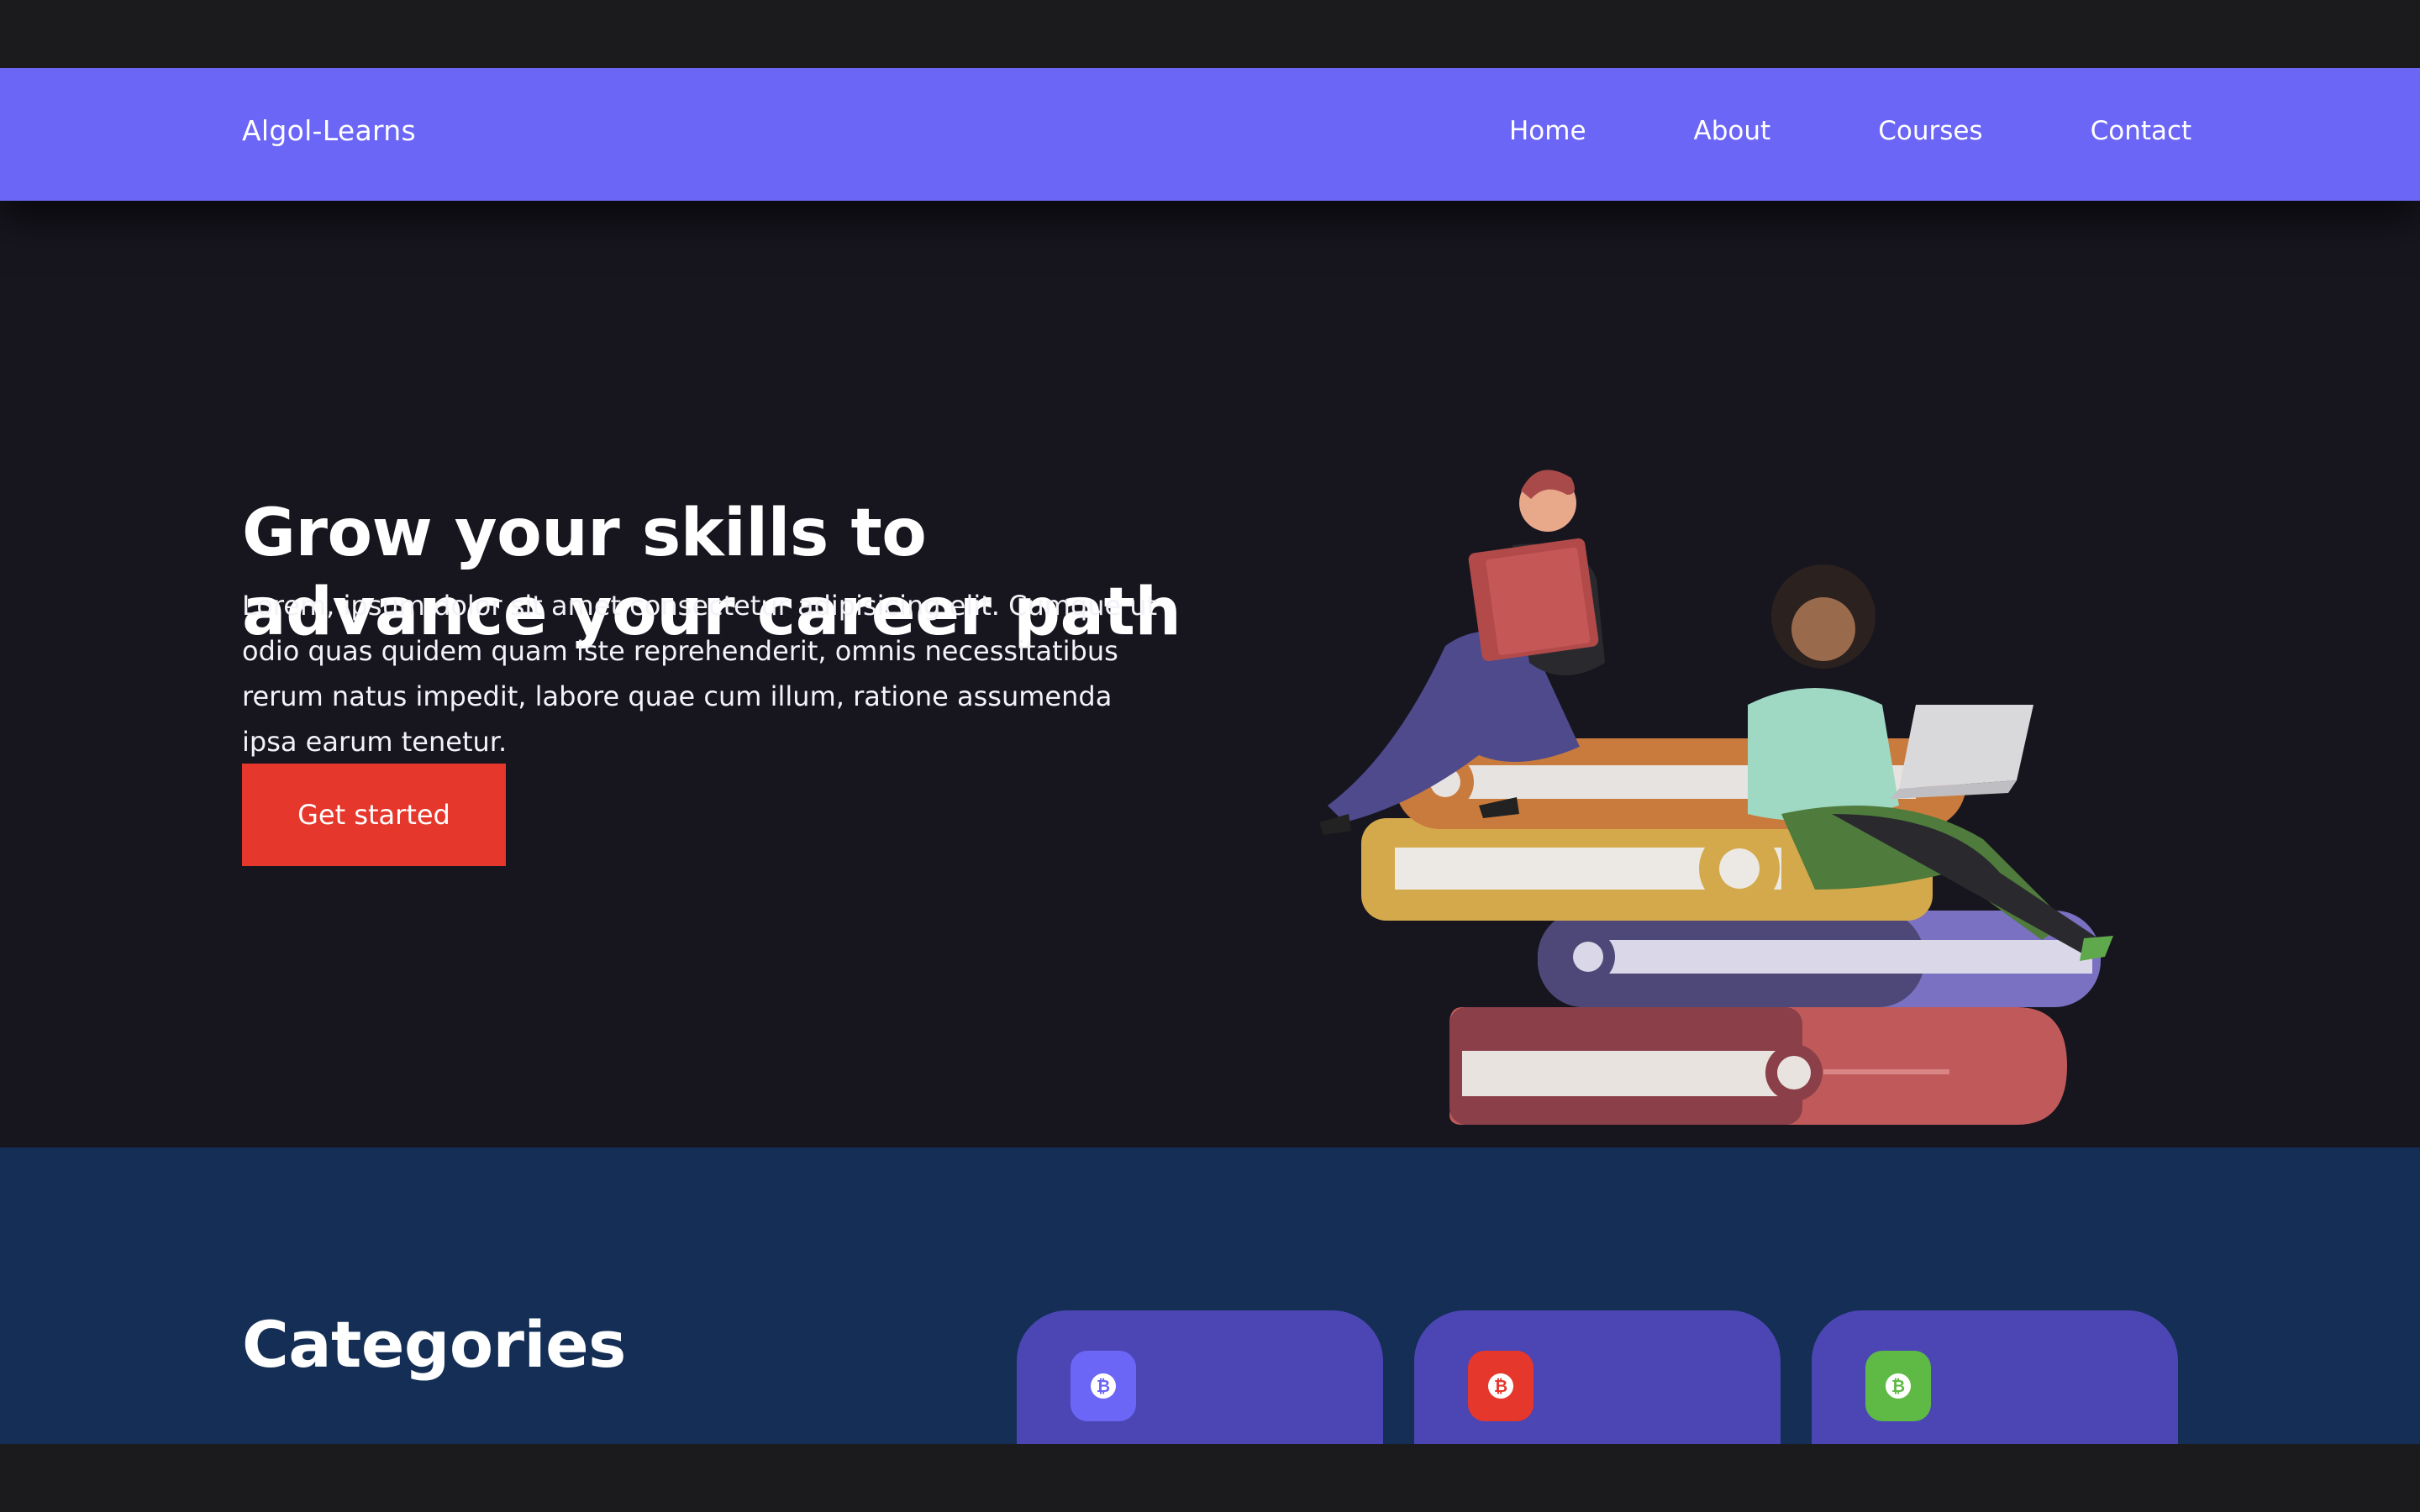 This screenshot has height=1512, width=2420. What do you see at coordinates (1733, 131) in the screenshot?
I see `nav-about-link: About` at bounding box center [1733, 131].